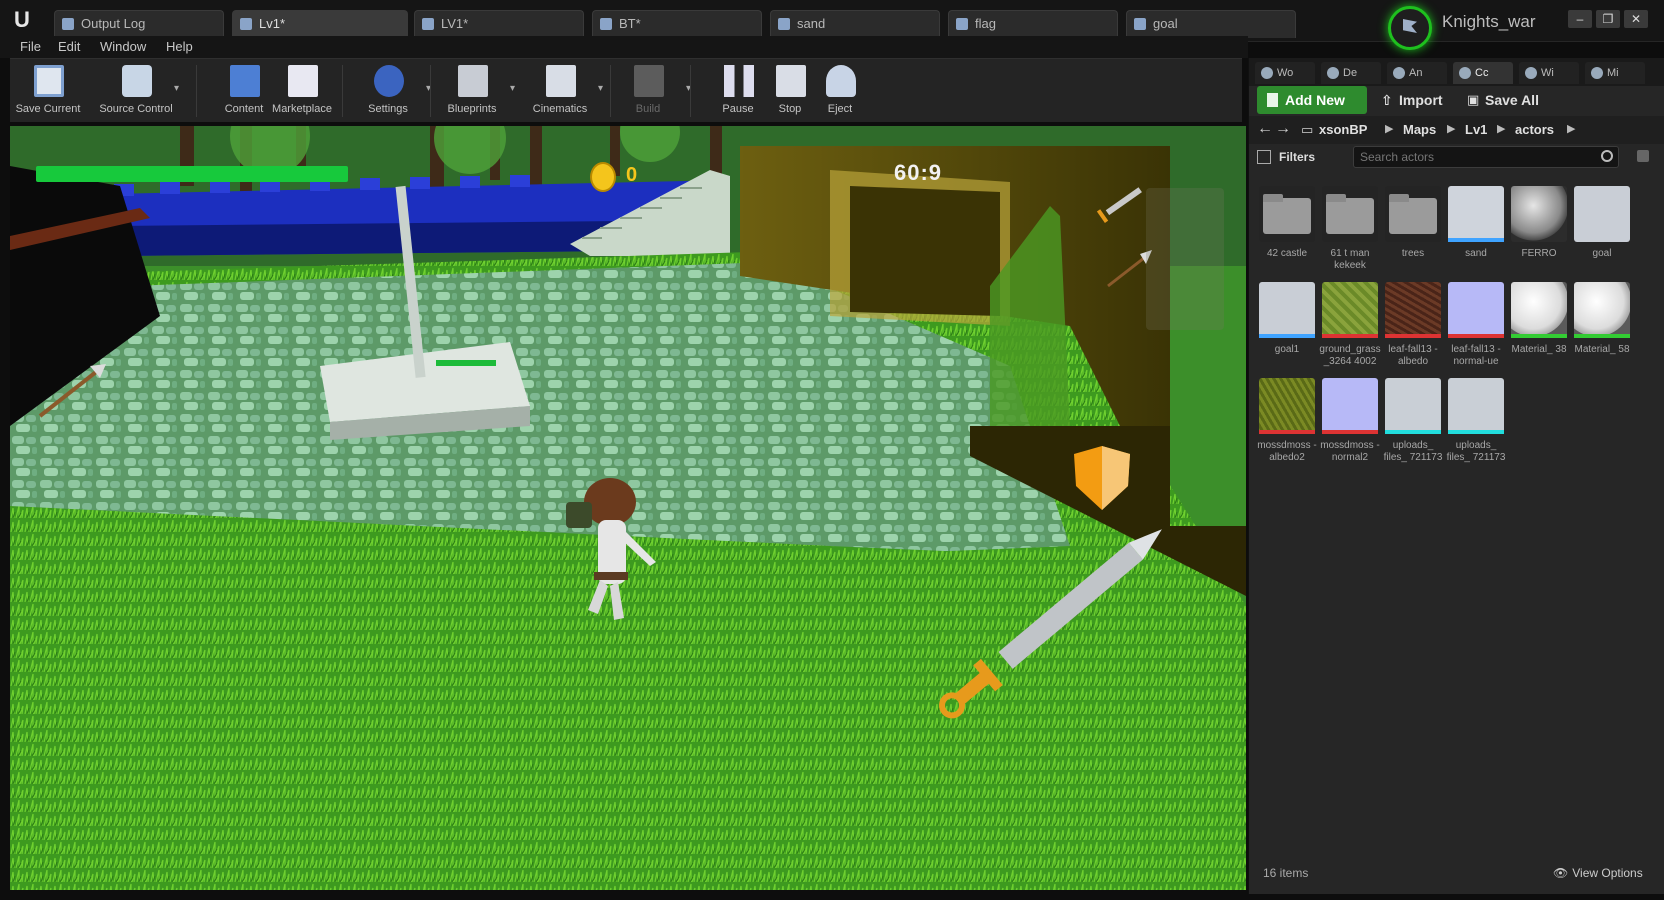 The height and width of the screenshot is (900, 1664). Describe the element at coordinates (560, 109) in the screenshot. I see `toolbar-label: Cinematics` at that location.